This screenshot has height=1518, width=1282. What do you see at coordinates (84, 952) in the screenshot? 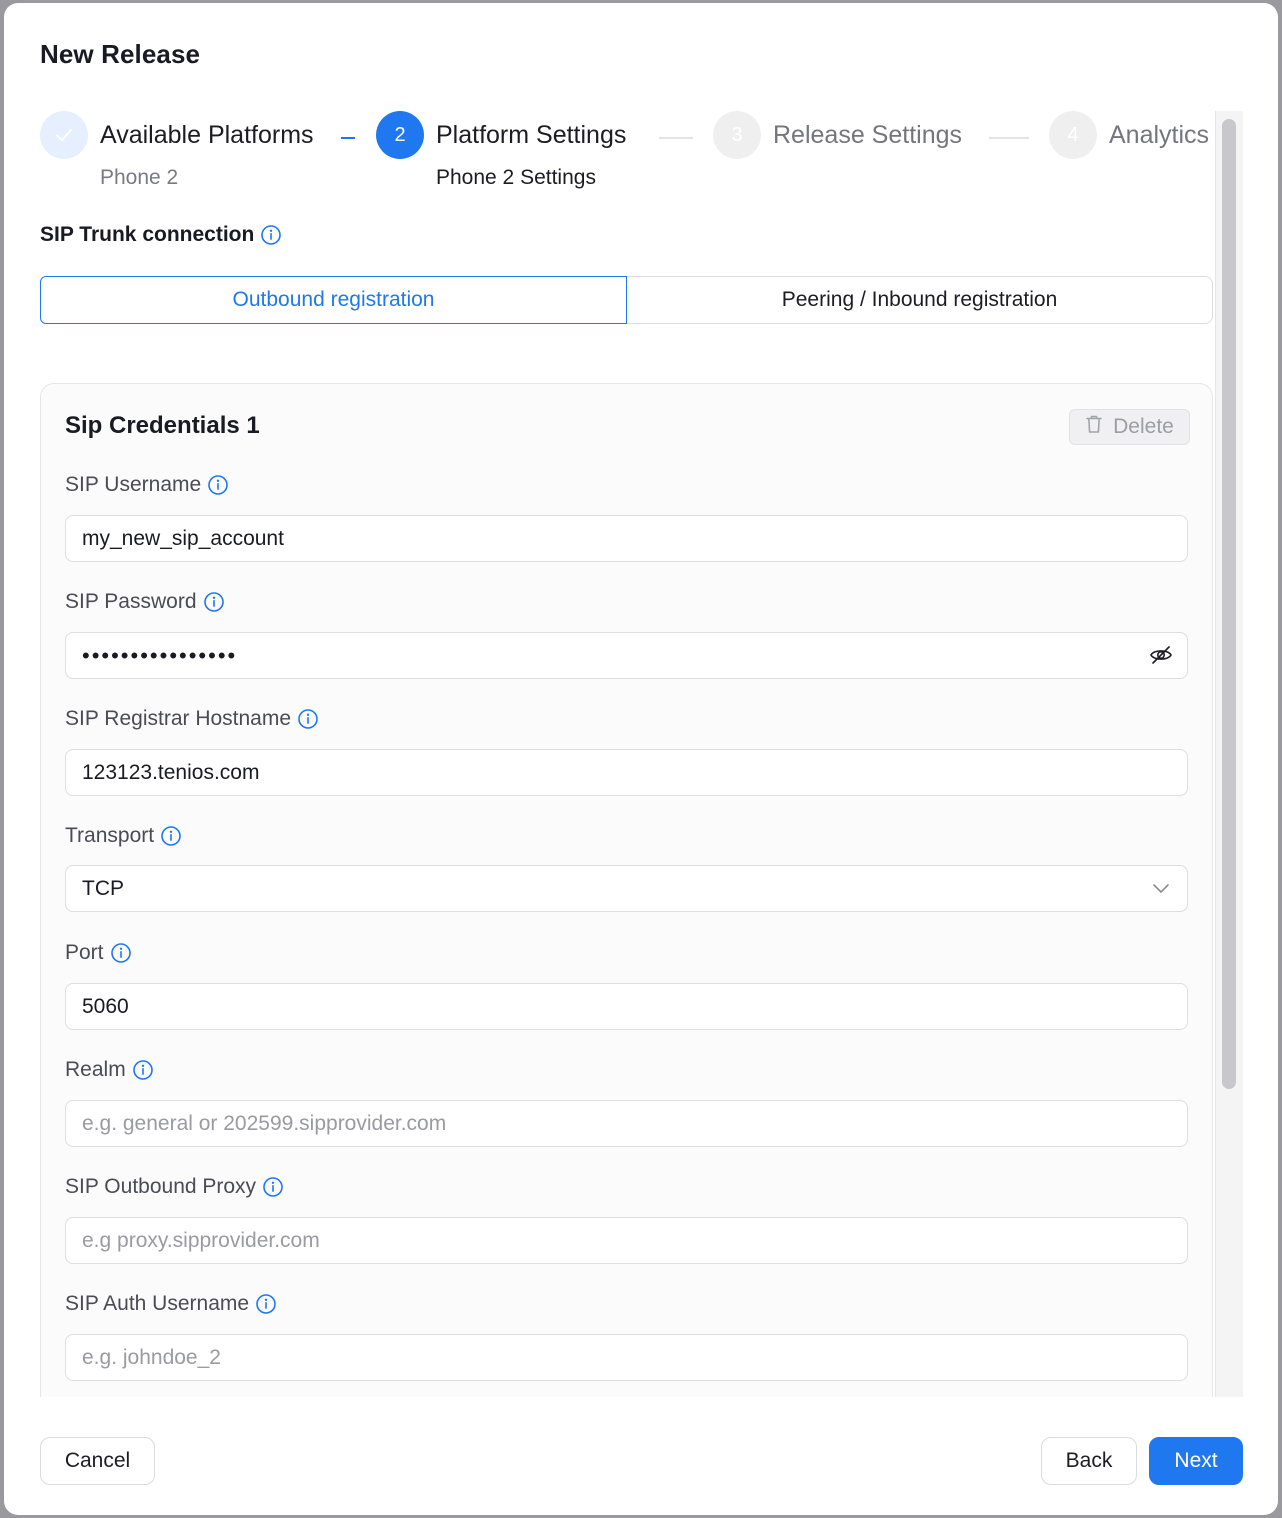
I see `label-text: Port` at bounding box center [84, 952].